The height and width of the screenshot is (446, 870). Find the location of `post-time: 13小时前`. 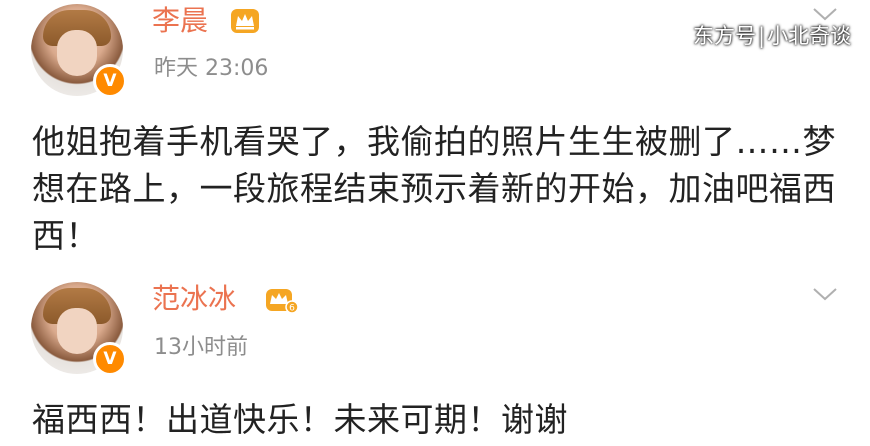

post-time: 13小时前 is located at coordinates (201, 347).